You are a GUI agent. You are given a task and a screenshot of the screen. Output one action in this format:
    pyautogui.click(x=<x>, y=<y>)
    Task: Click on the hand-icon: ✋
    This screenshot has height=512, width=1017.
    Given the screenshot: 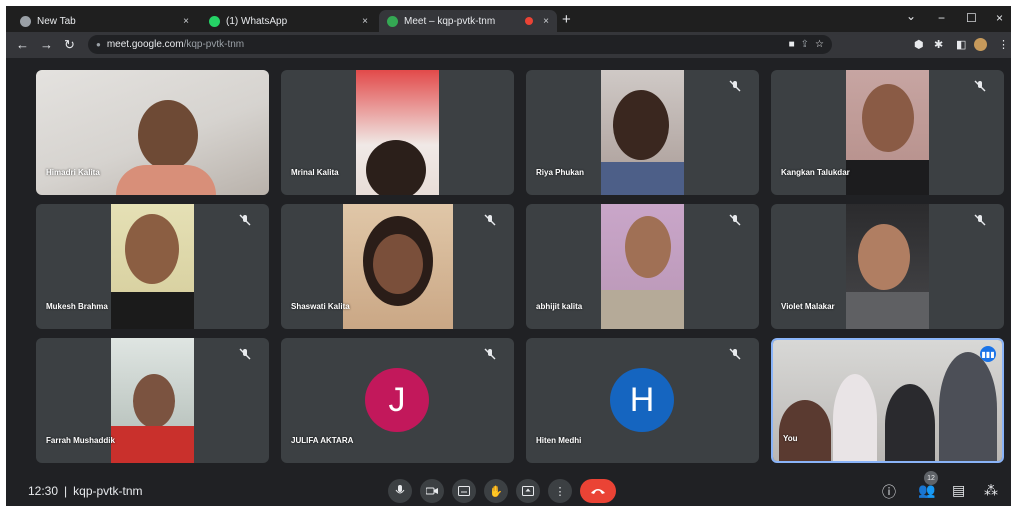 What is the action you would take?
    pyautogui.click(x=496, y=491)
    